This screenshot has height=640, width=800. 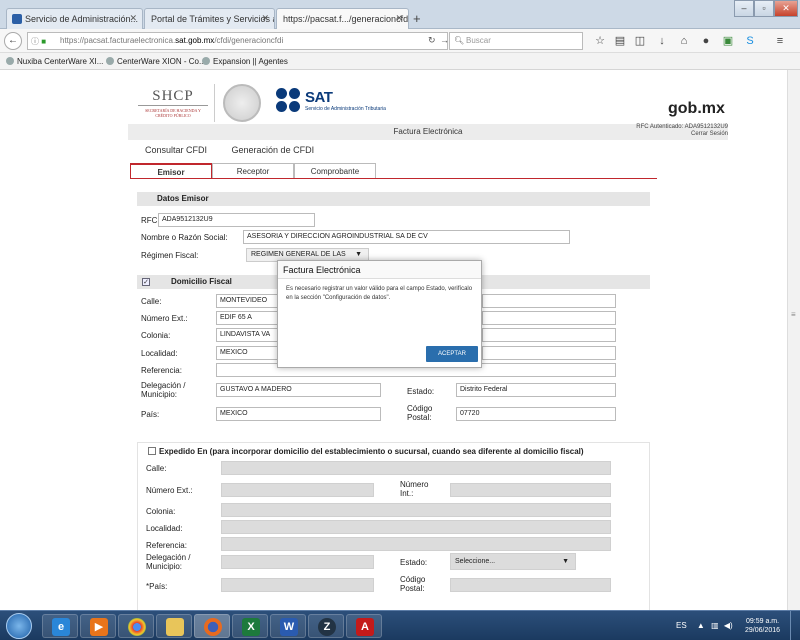 What do you see at coordinates (212, 626) in the screenshot?
I see `taskbar-firefox` at bounding box center [212, 626].